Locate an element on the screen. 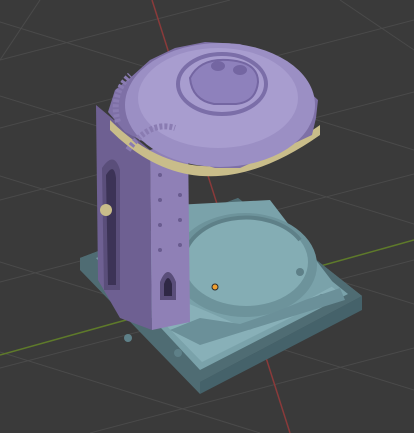 The height and width of the screenshot is (433, 414). origin-dot-icon is located at coordinates (215, 287).